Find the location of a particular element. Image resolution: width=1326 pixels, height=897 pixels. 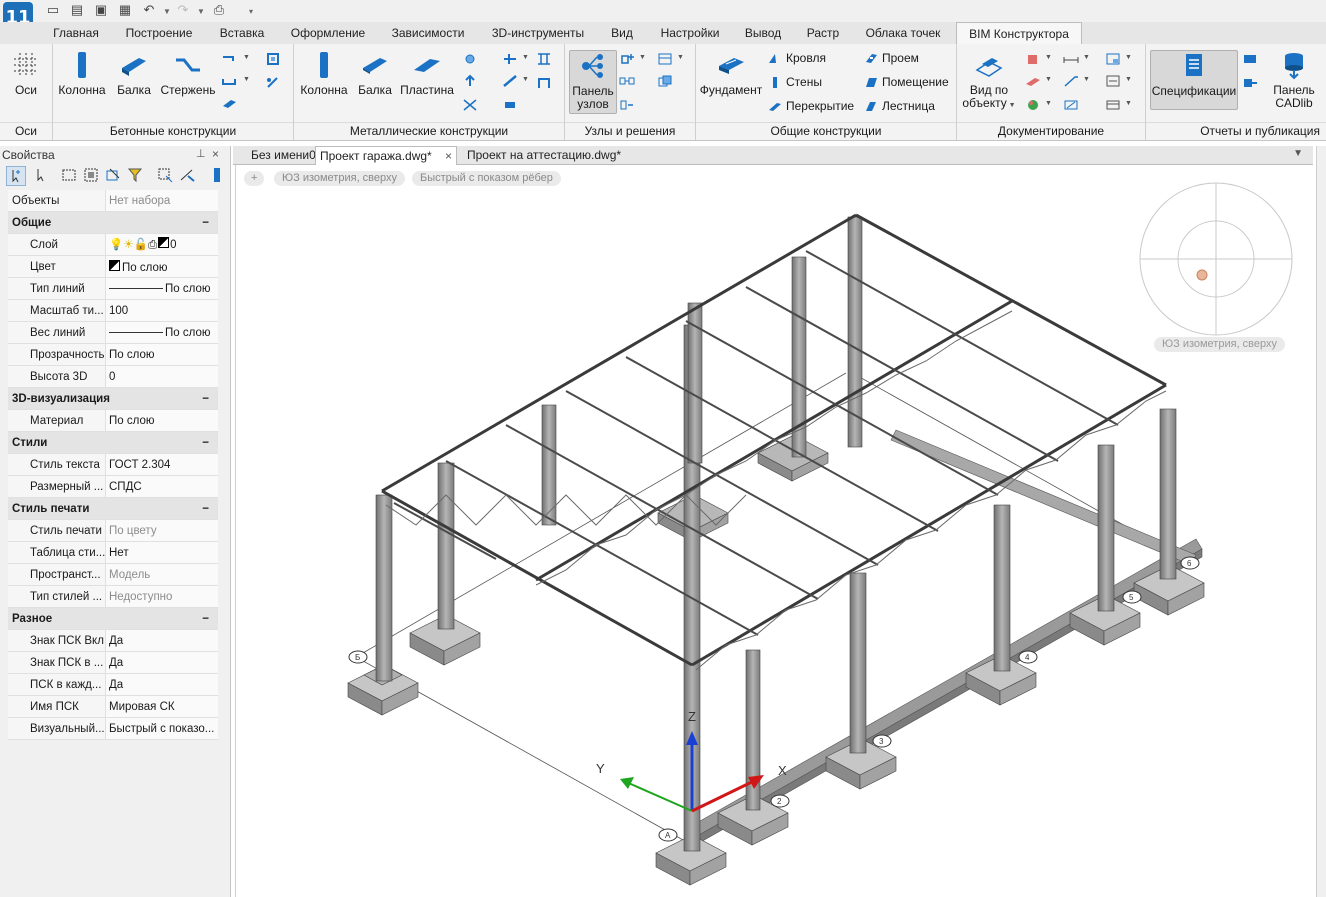

specifications-button: Спецификации is located at coordinates (1194, 80).